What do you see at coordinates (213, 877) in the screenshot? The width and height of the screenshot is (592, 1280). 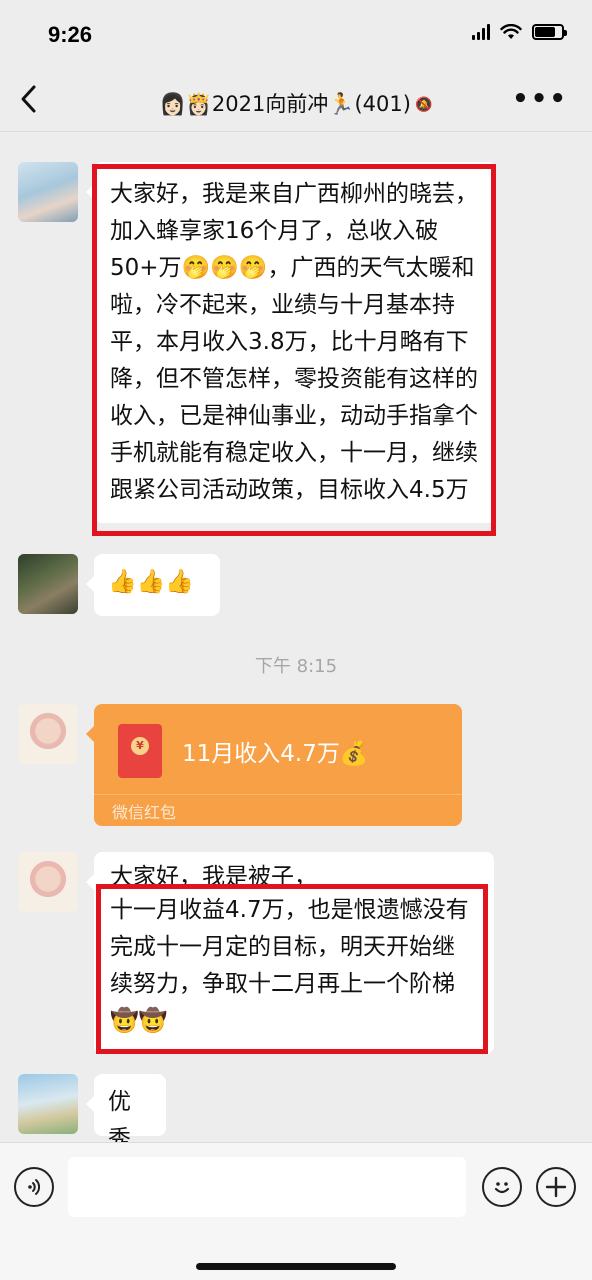 I see `message-text-line: 大家好，我是被子，` at bounding box center [213, 877].